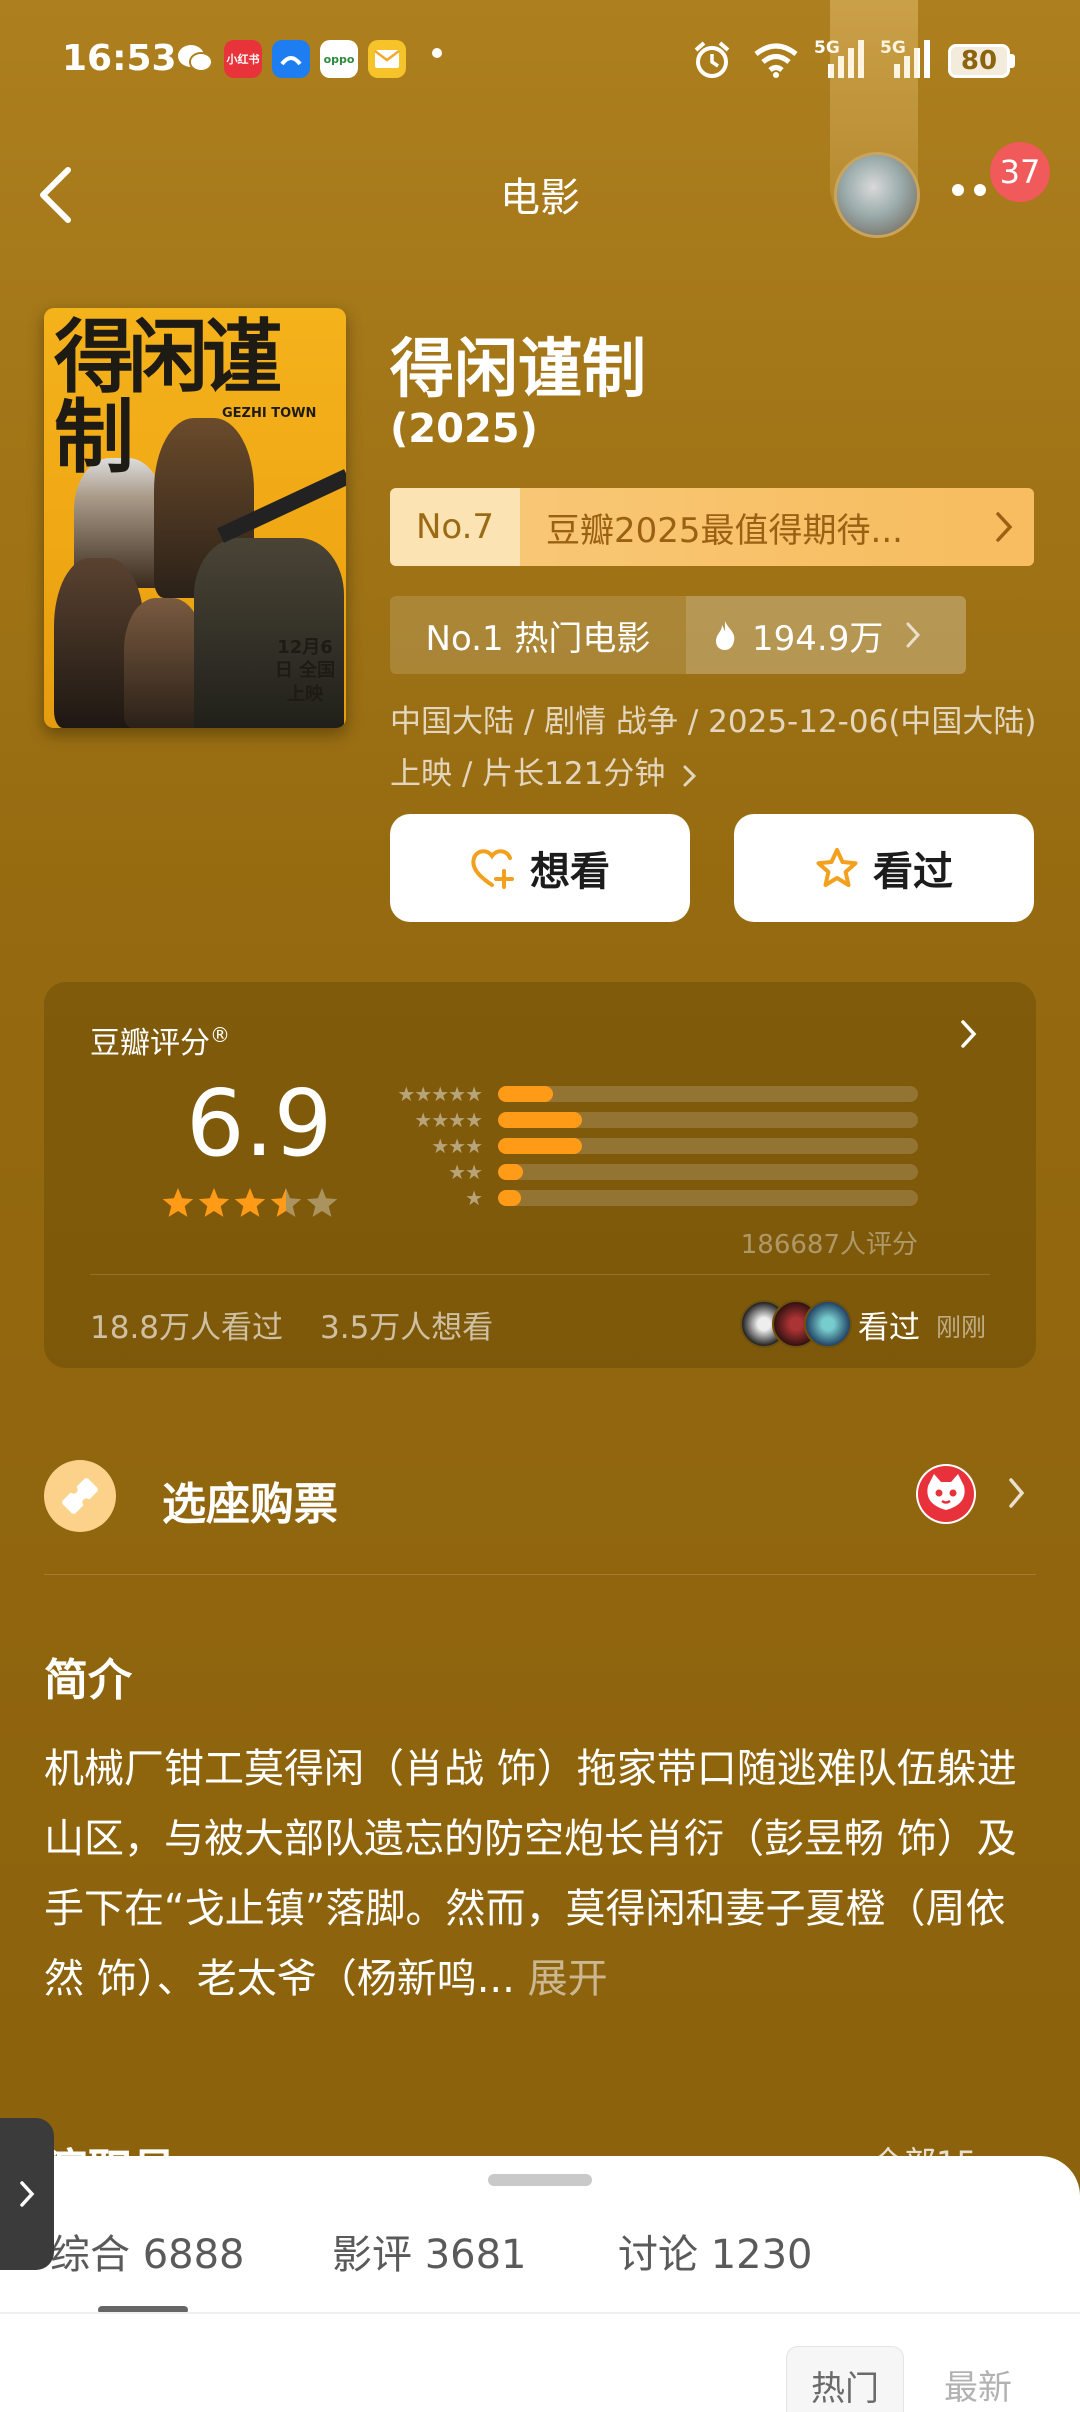 This screenshot has width=1080, height=2412. Describe the element at coordinates (540, 2284) in the screenshot. I see `reviews-sheet: 综合 6888 影评 3681 讨论 1230 热门 最新` at that location.